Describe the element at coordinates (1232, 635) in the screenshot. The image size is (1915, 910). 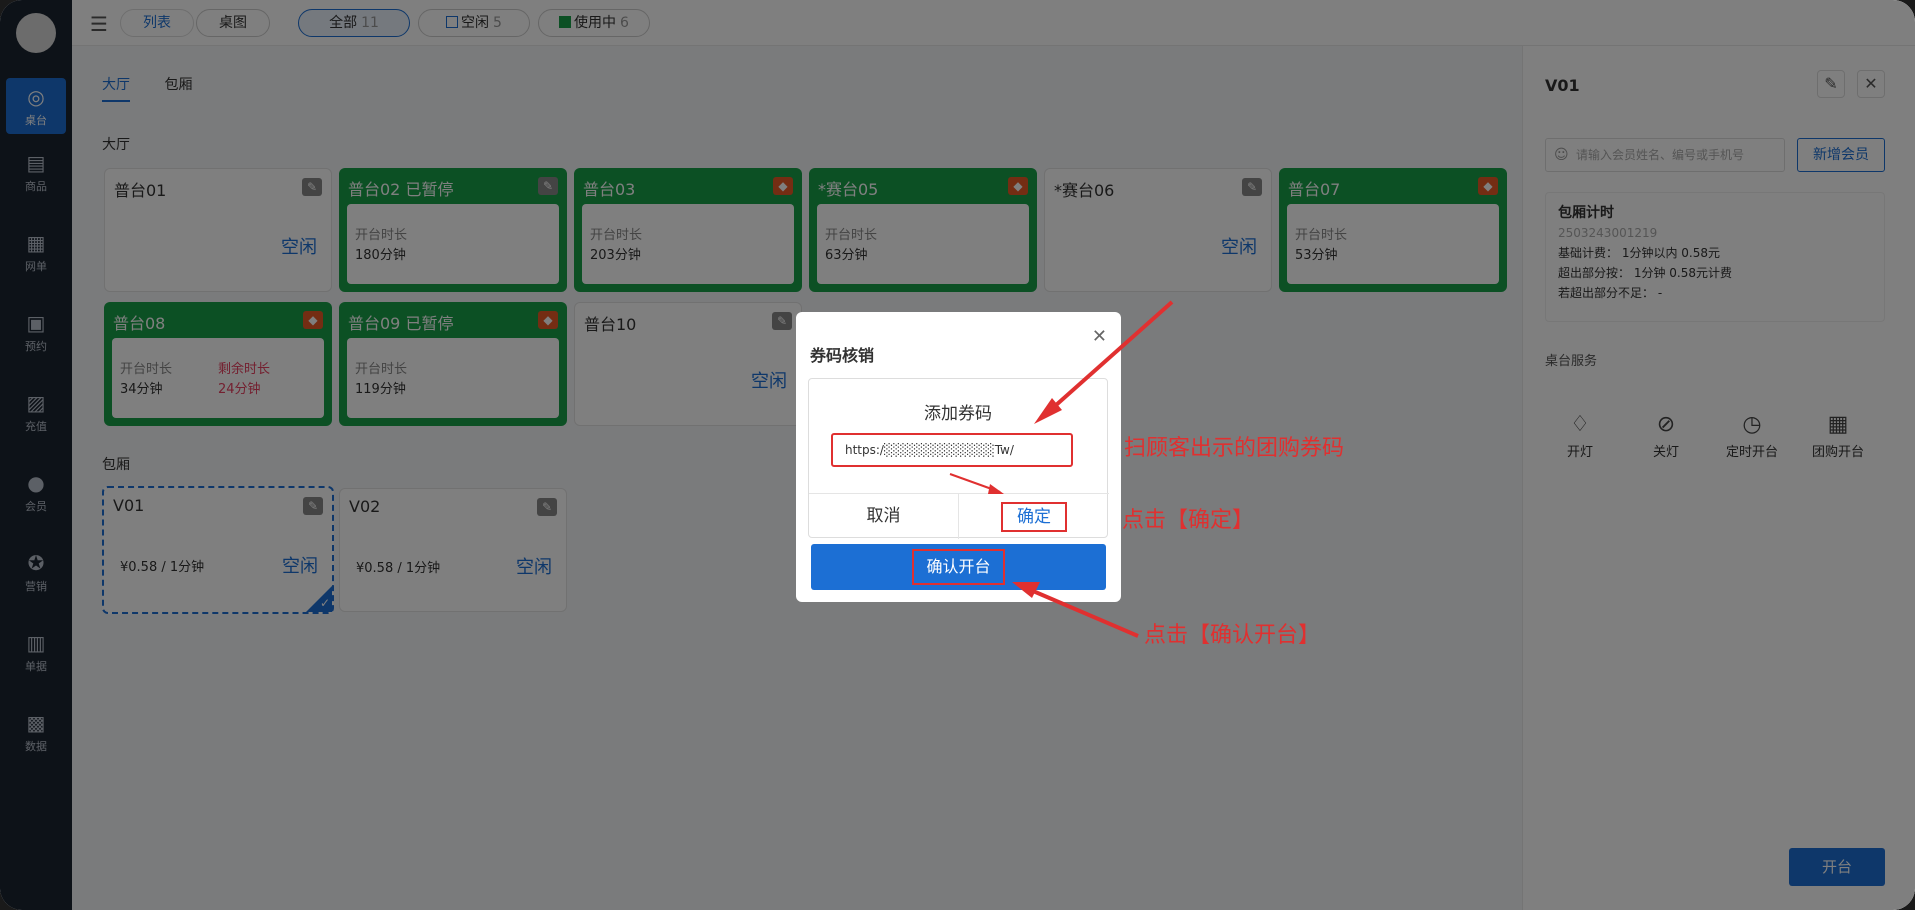
I see `annotation-click-confirm: 点击【确认开台】` at that location.